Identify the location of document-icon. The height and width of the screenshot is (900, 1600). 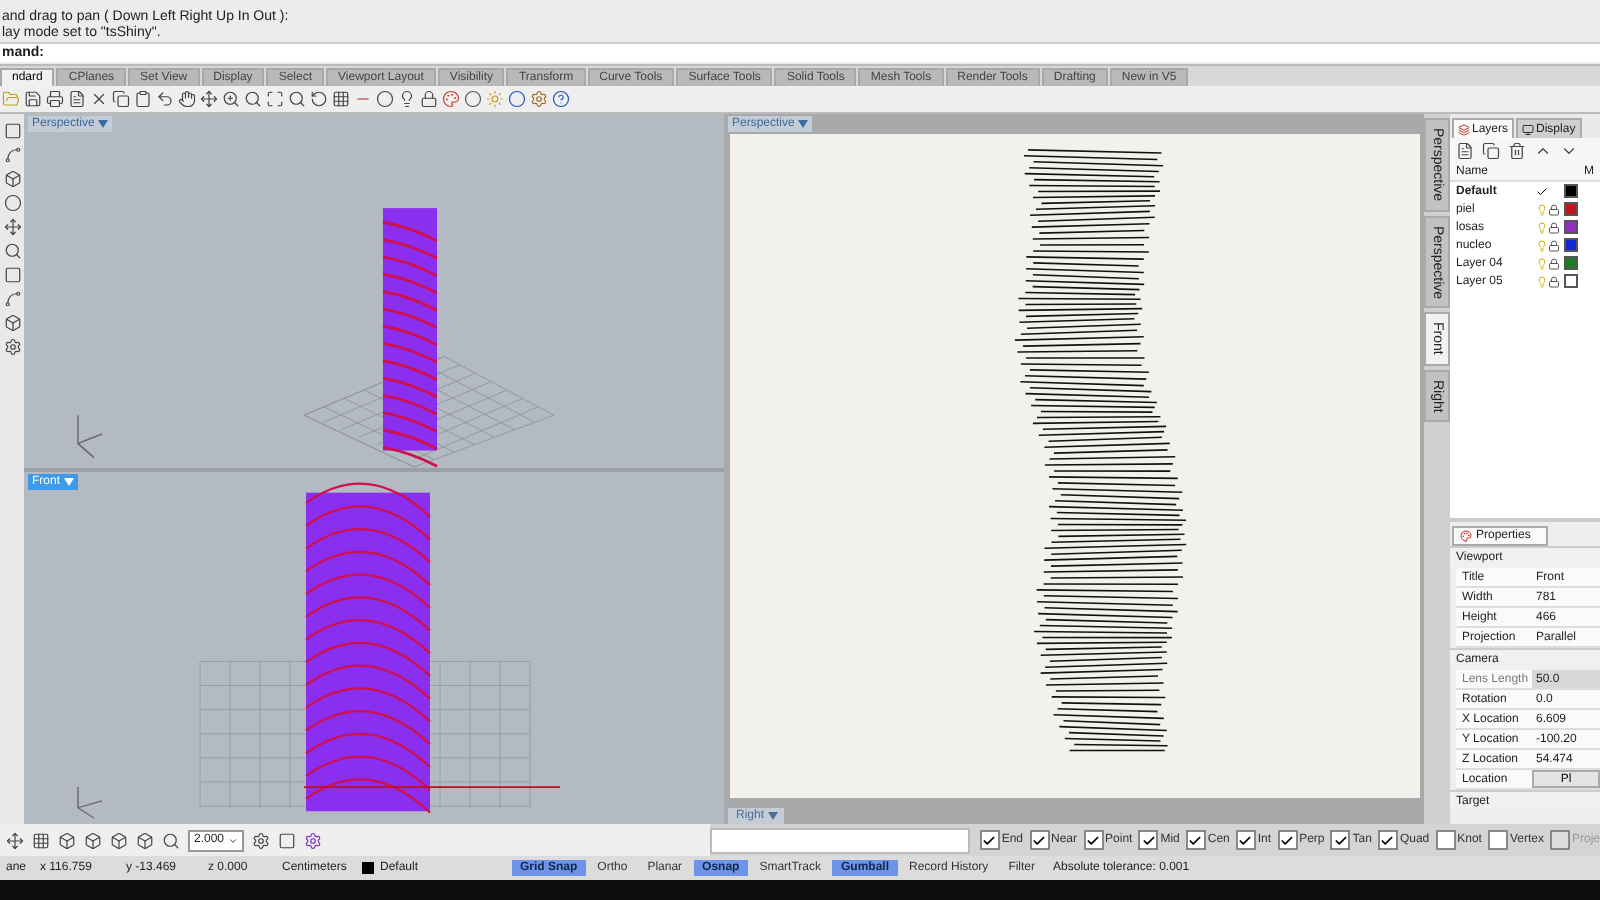
(77, 99).